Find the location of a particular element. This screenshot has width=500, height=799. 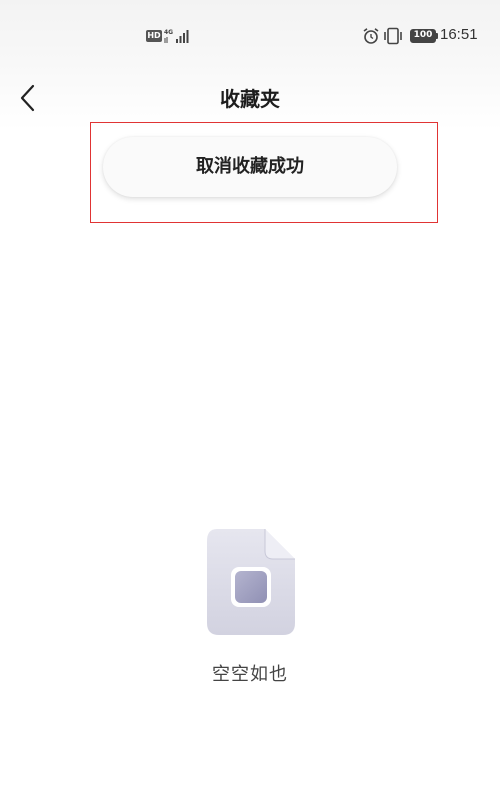

network-type: 4G is located at coordinates (168, 32).